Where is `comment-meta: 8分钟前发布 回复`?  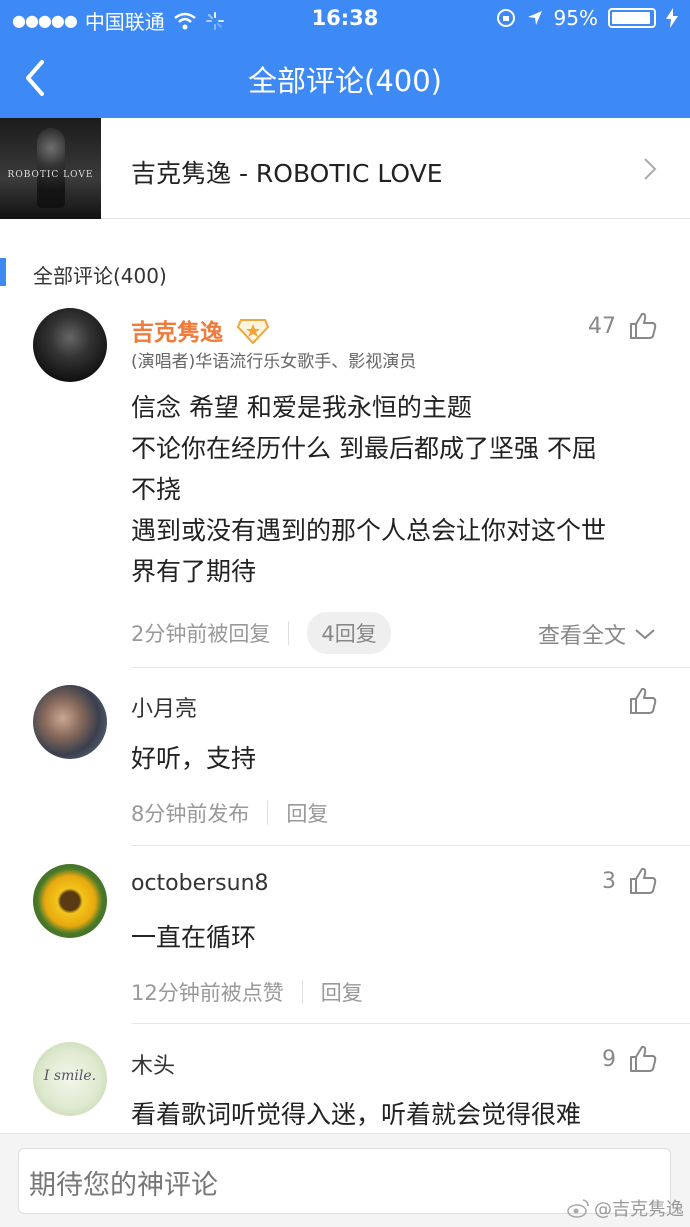
comment-meta: 8分钟前发布 回复 is located at coordinates (229, 813).